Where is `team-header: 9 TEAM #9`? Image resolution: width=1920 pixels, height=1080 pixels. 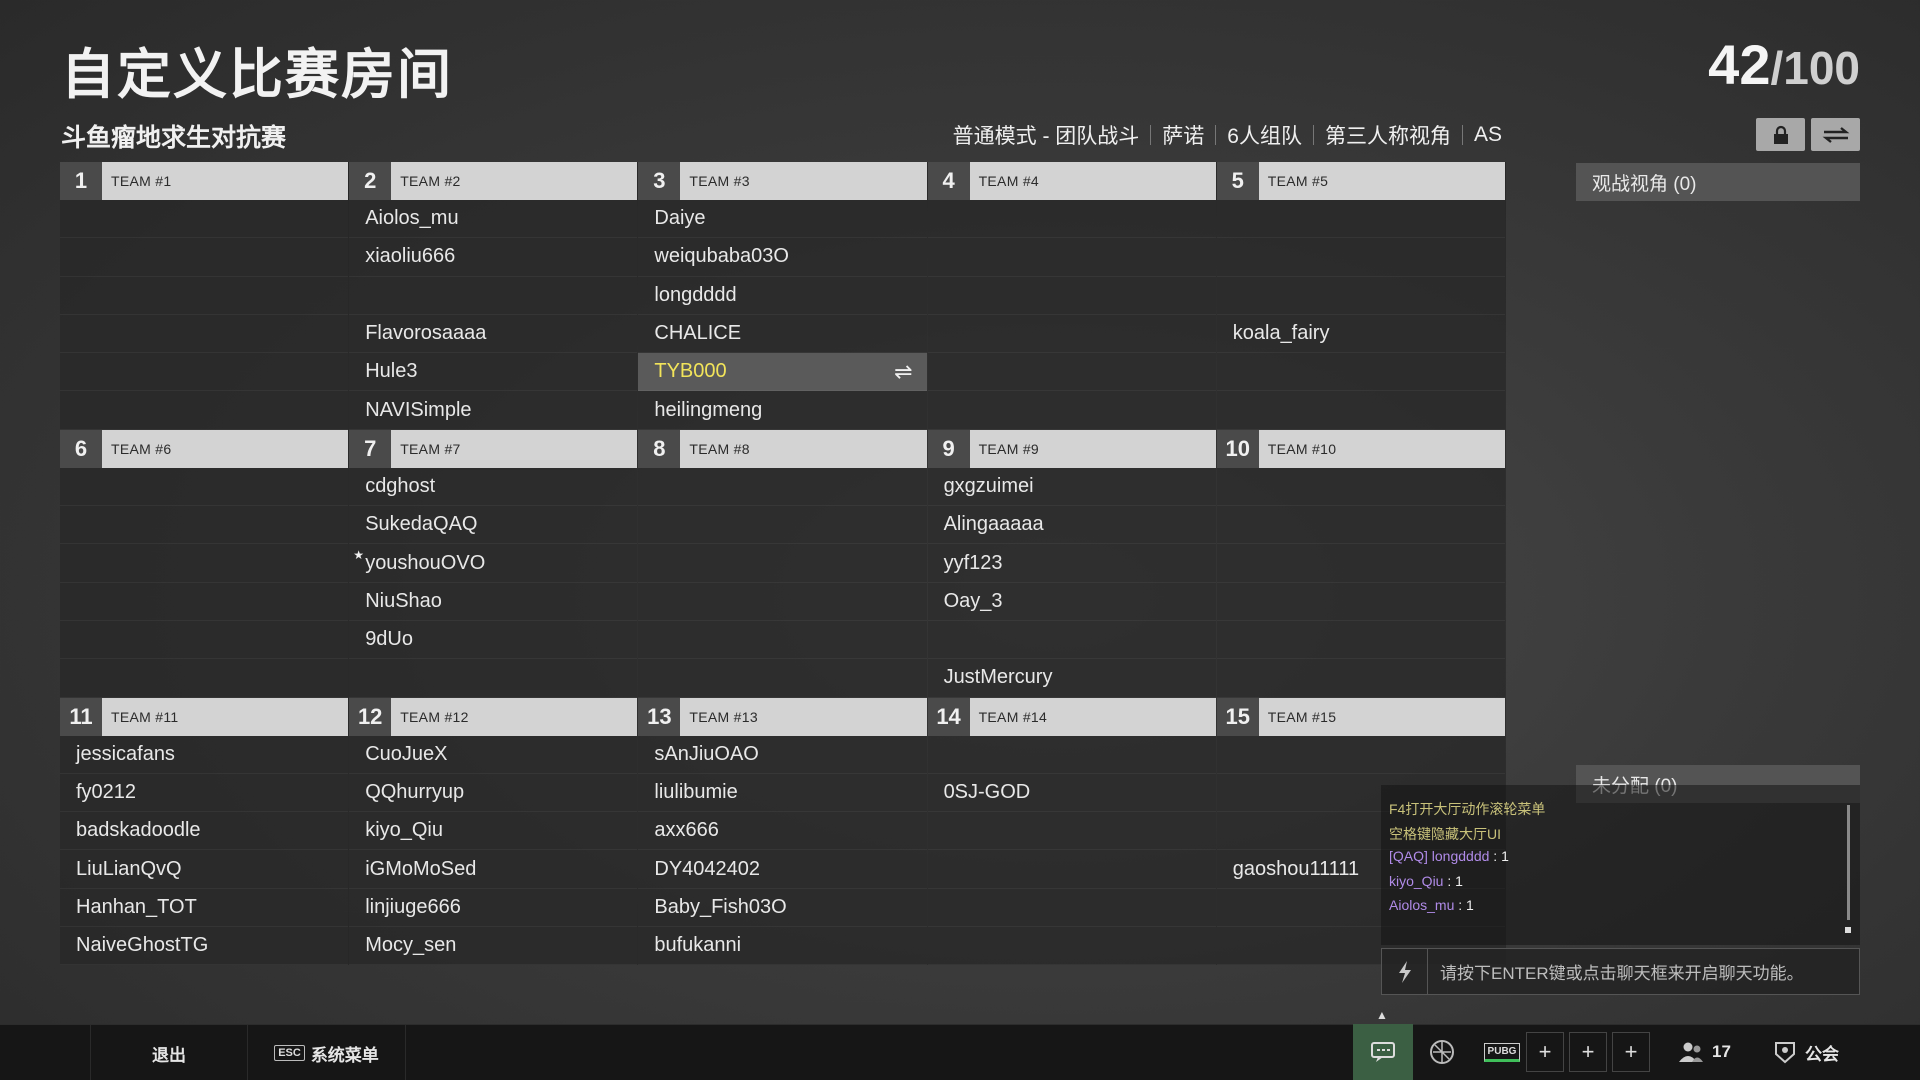
team-header: 9 TEAM #9 is located at coordinates (1071, 448).